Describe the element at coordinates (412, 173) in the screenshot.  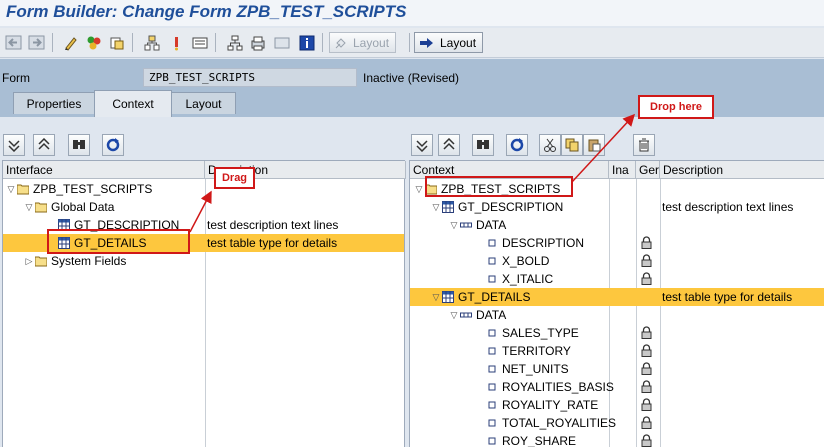
I see `annotation-arrows` at that location.